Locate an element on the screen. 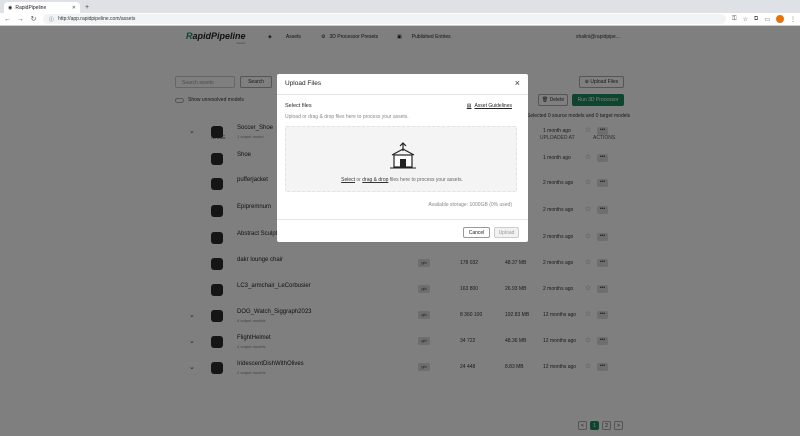 The image size is (800, 436). browser-tab: ◉ RapidPipeline ✕ is located at coordinates (42, 7).